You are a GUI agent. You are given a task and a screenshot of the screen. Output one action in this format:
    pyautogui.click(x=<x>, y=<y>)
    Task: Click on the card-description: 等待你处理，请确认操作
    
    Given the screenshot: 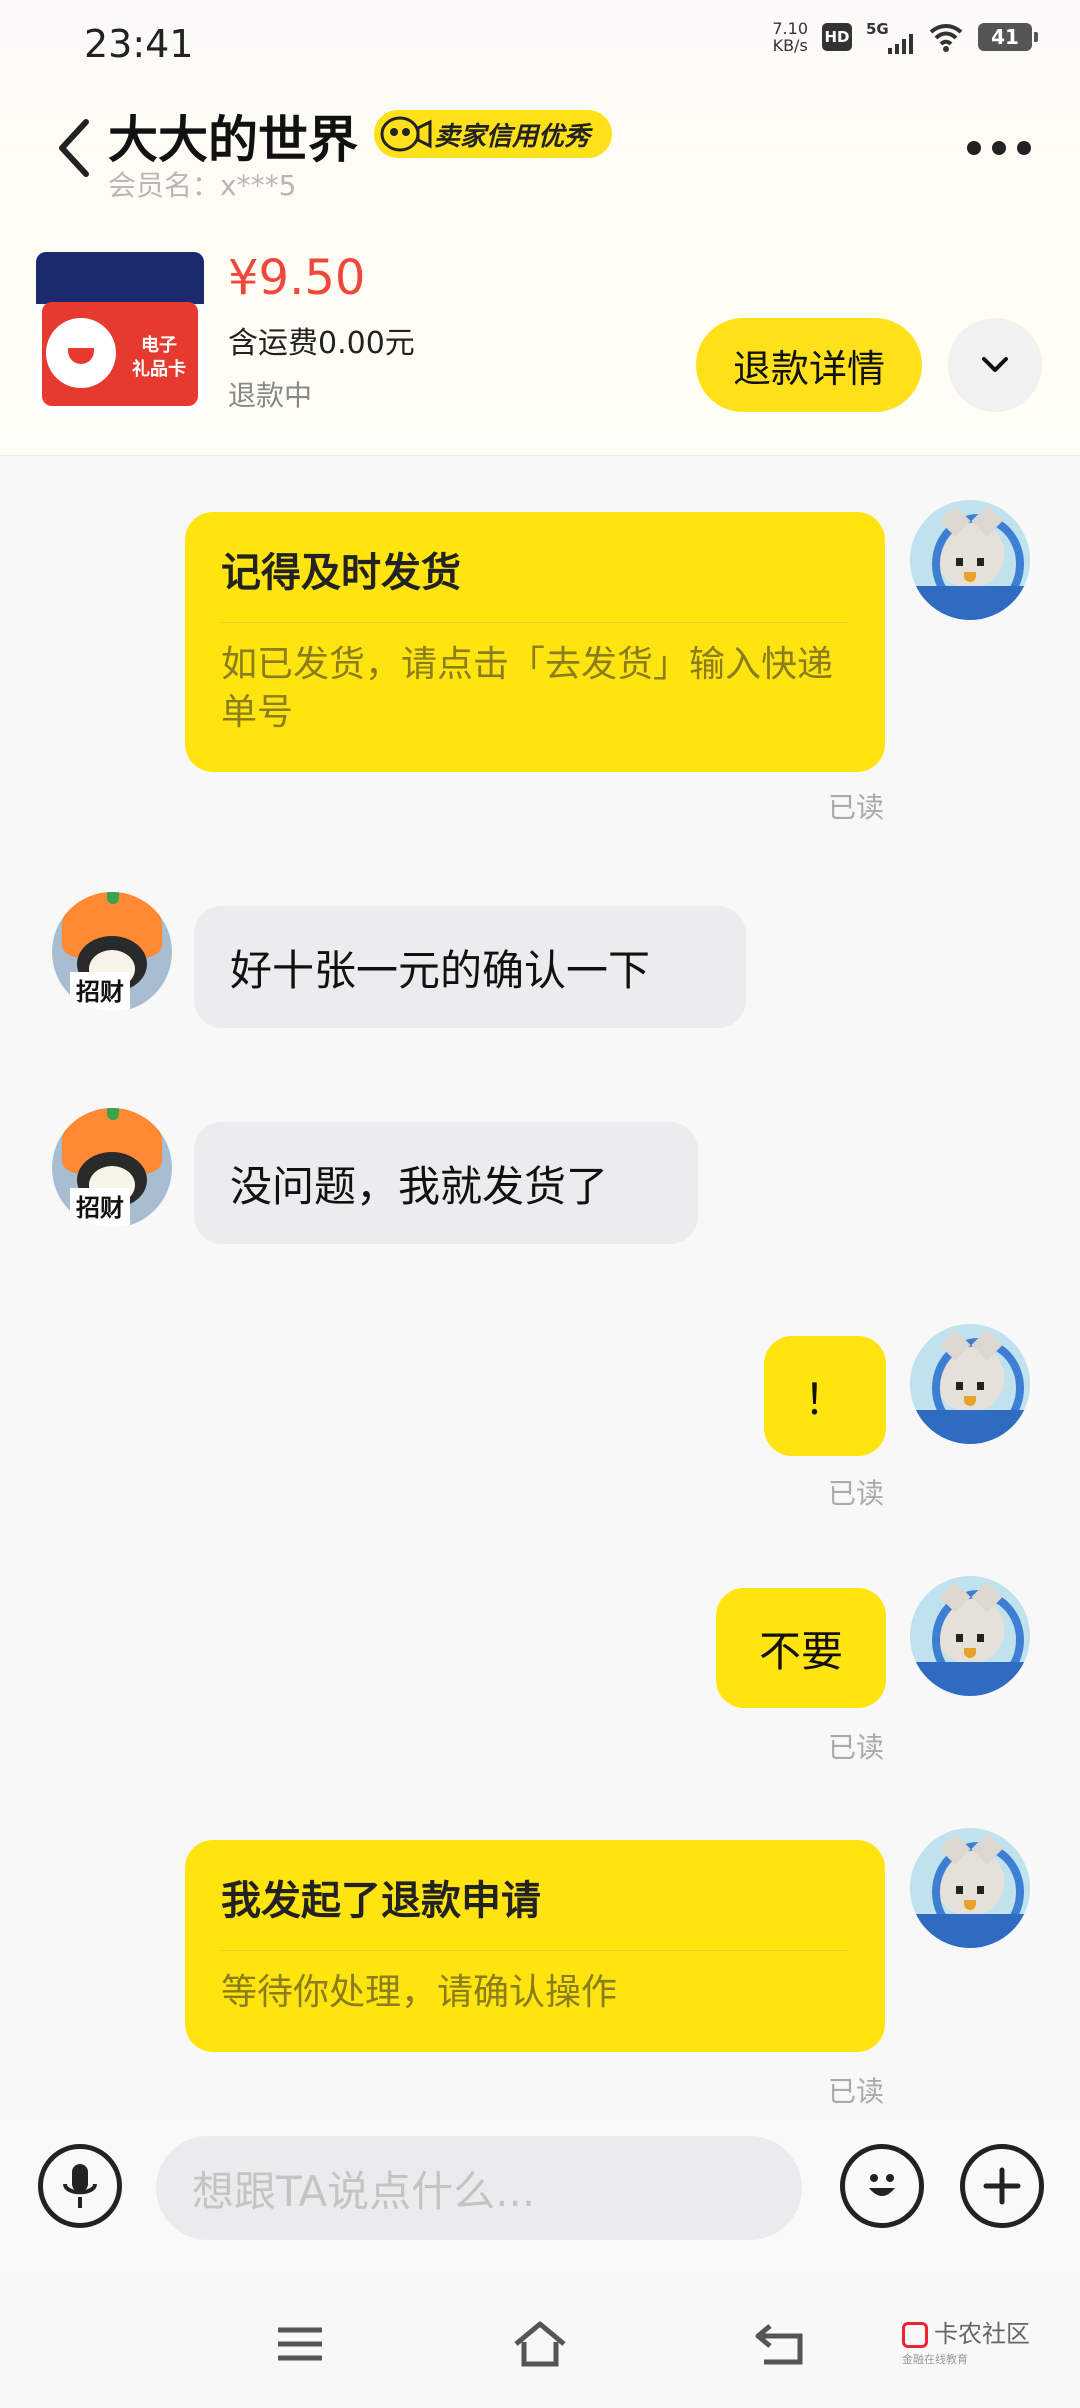 What is the action you would take?
    pyautogui.click(x=419, y=1992)
    